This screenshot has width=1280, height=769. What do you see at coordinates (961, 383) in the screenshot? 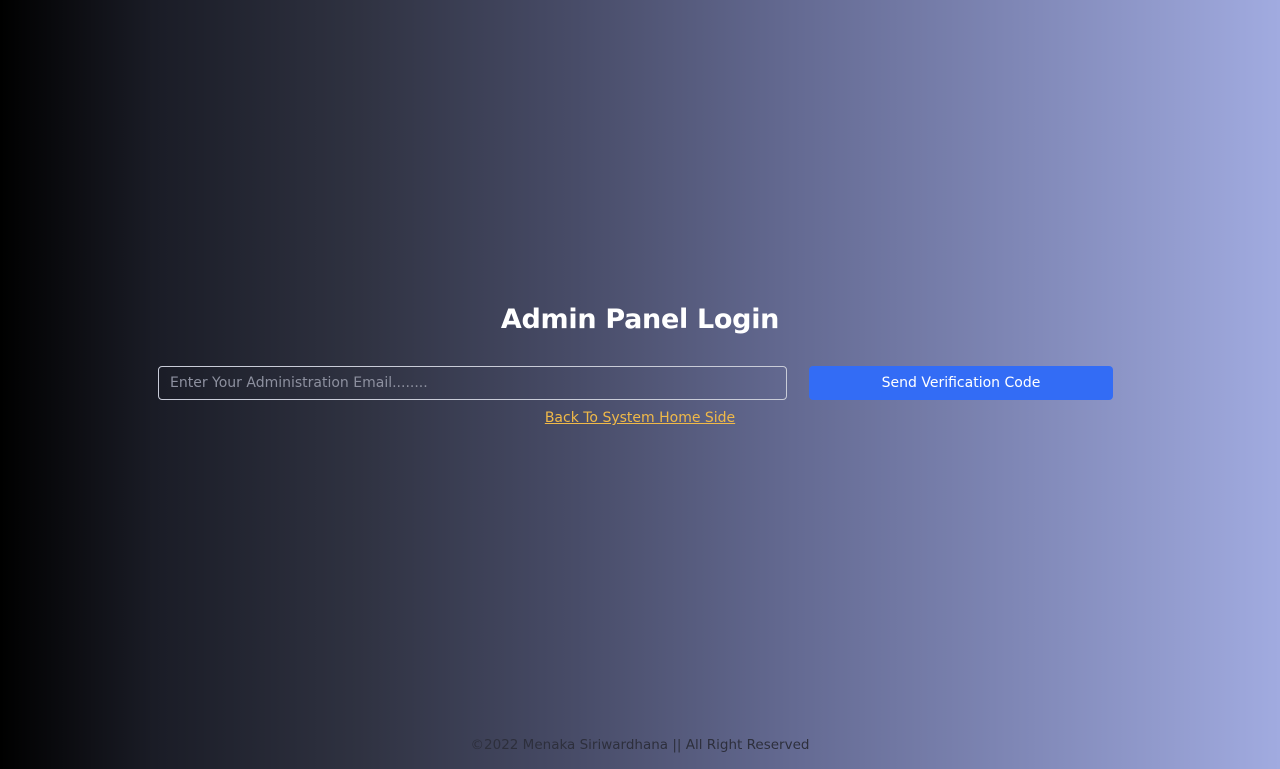
I see `send-verification-code-button: Send Verification Code` at bounding box center [961, 383].